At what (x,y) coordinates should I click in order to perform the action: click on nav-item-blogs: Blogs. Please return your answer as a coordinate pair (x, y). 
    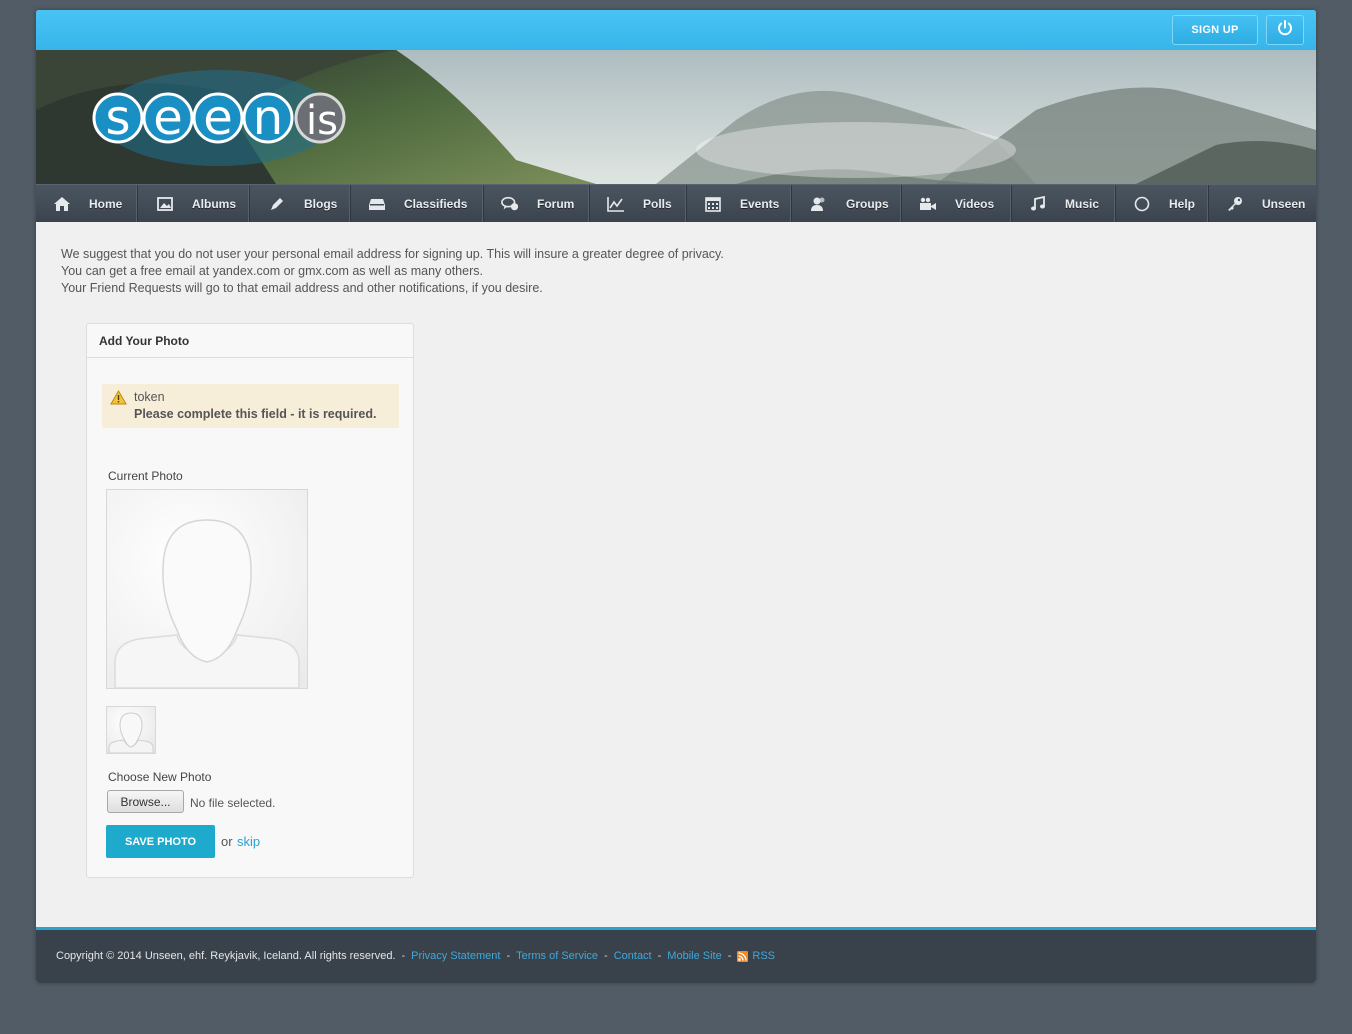
    Looking at the image, I should click on (300, 203).